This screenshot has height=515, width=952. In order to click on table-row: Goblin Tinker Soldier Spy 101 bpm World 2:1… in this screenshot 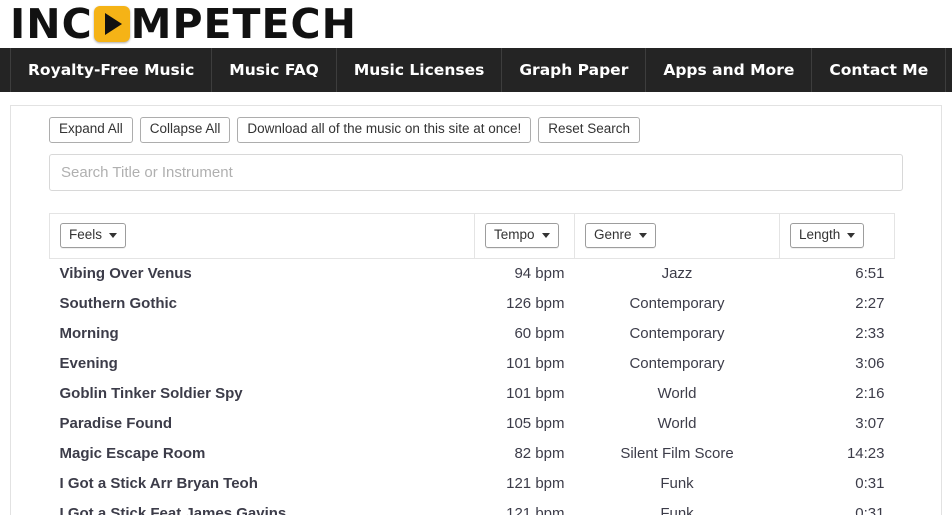, I will do `click(472, 394)`.